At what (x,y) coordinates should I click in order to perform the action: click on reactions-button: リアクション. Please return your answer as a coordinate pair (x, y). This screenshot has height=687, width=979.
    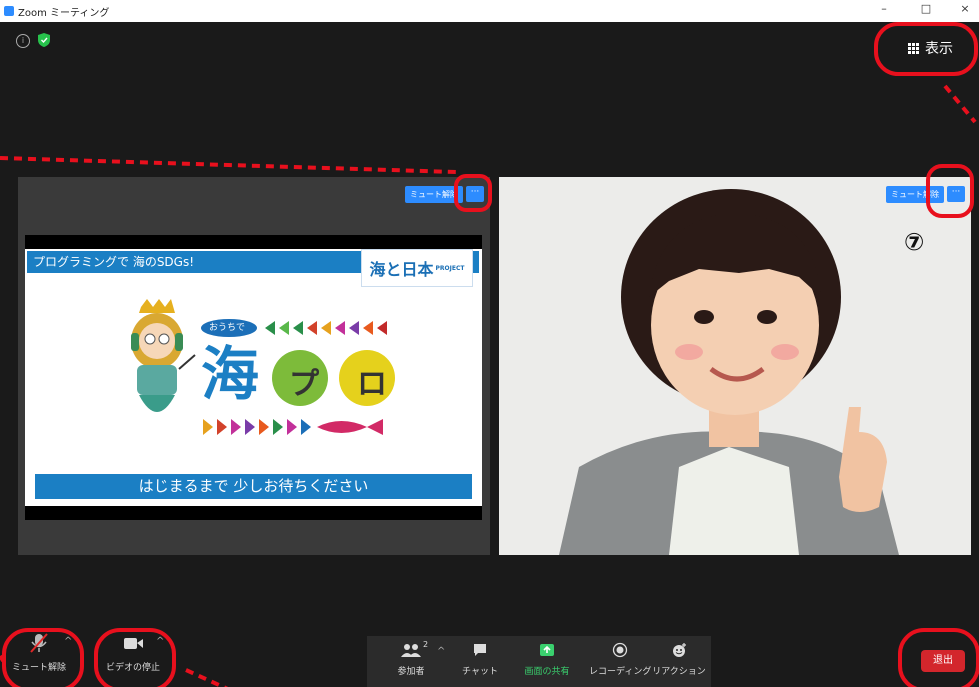
    Looking at the image, I should click on (679, 659).